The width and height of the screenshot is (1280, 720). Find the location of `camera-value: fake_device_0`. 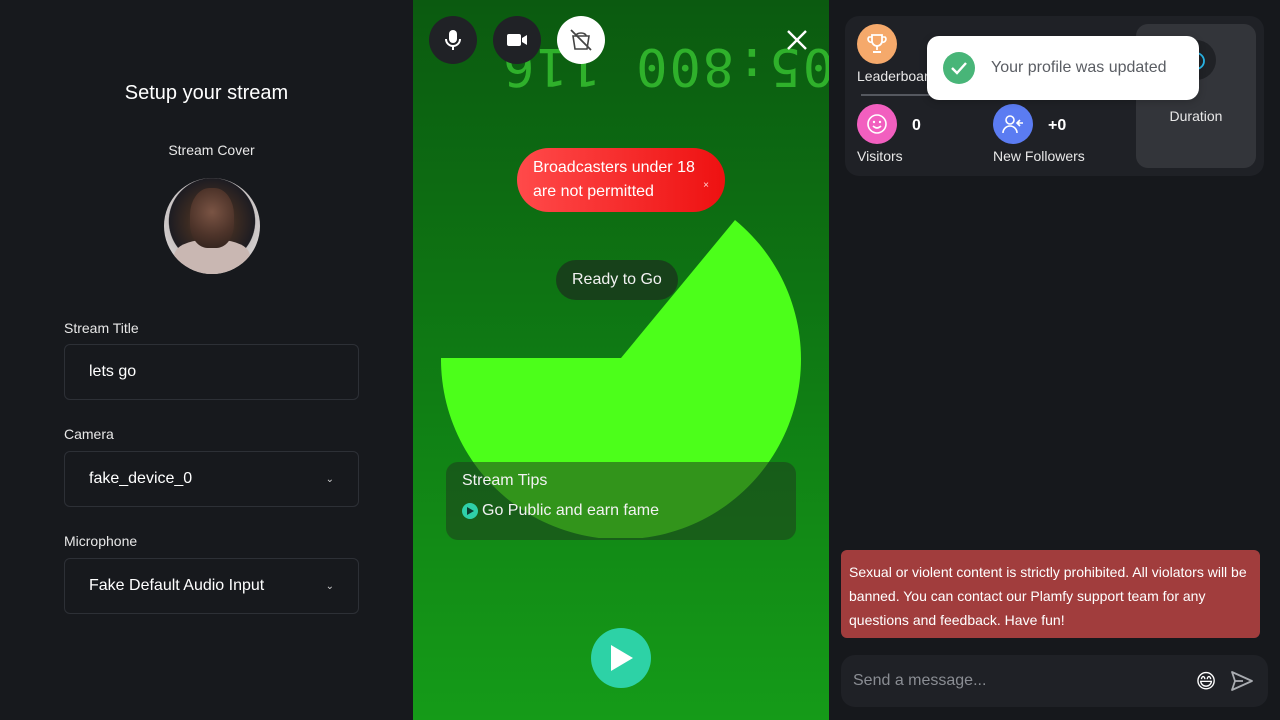

camera-value: fake_device_0 is located at coordinates (141, 478).